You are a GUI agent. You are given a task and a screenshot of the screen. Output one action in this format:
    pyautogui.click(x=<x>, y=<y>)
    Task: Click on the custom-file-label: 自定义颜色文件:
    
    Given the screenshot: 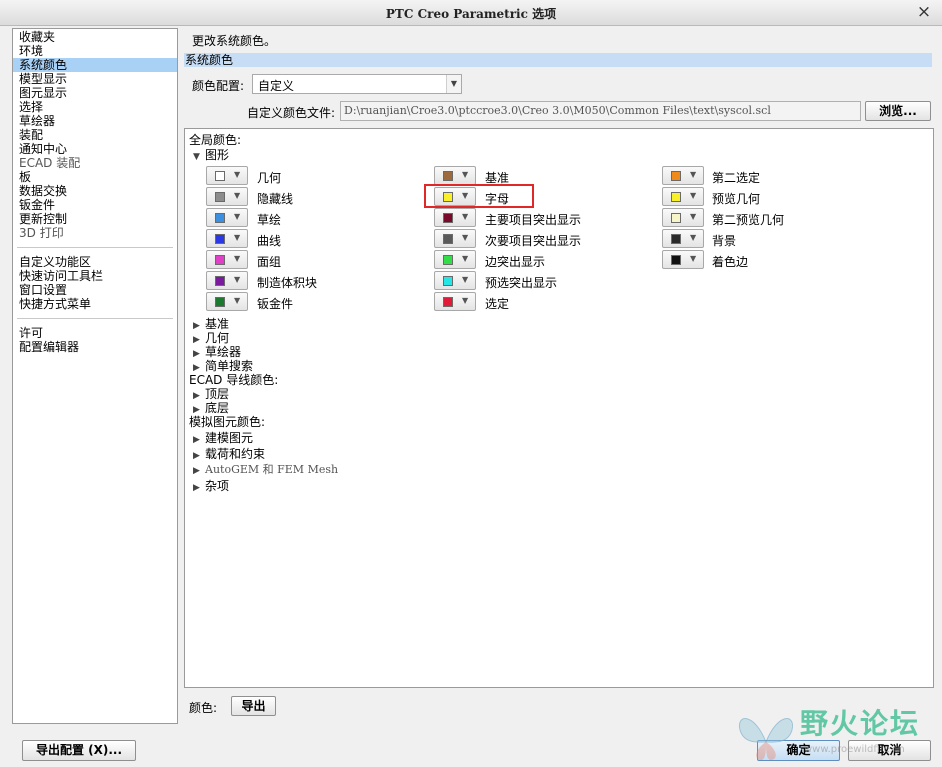 What is the action you would take?
    pyautogui.click(x=291, y=113)
    